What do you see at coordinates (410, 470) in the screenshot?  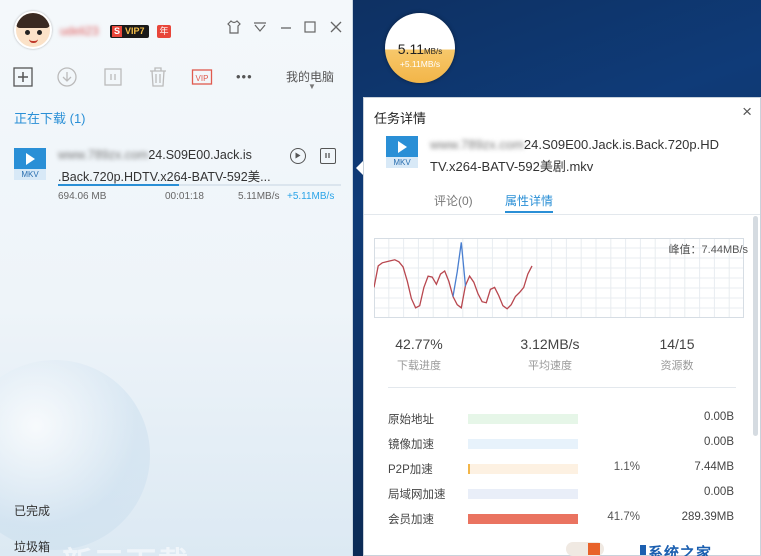 I see `source-name: P2P加速` at bounding box center [410, 470].